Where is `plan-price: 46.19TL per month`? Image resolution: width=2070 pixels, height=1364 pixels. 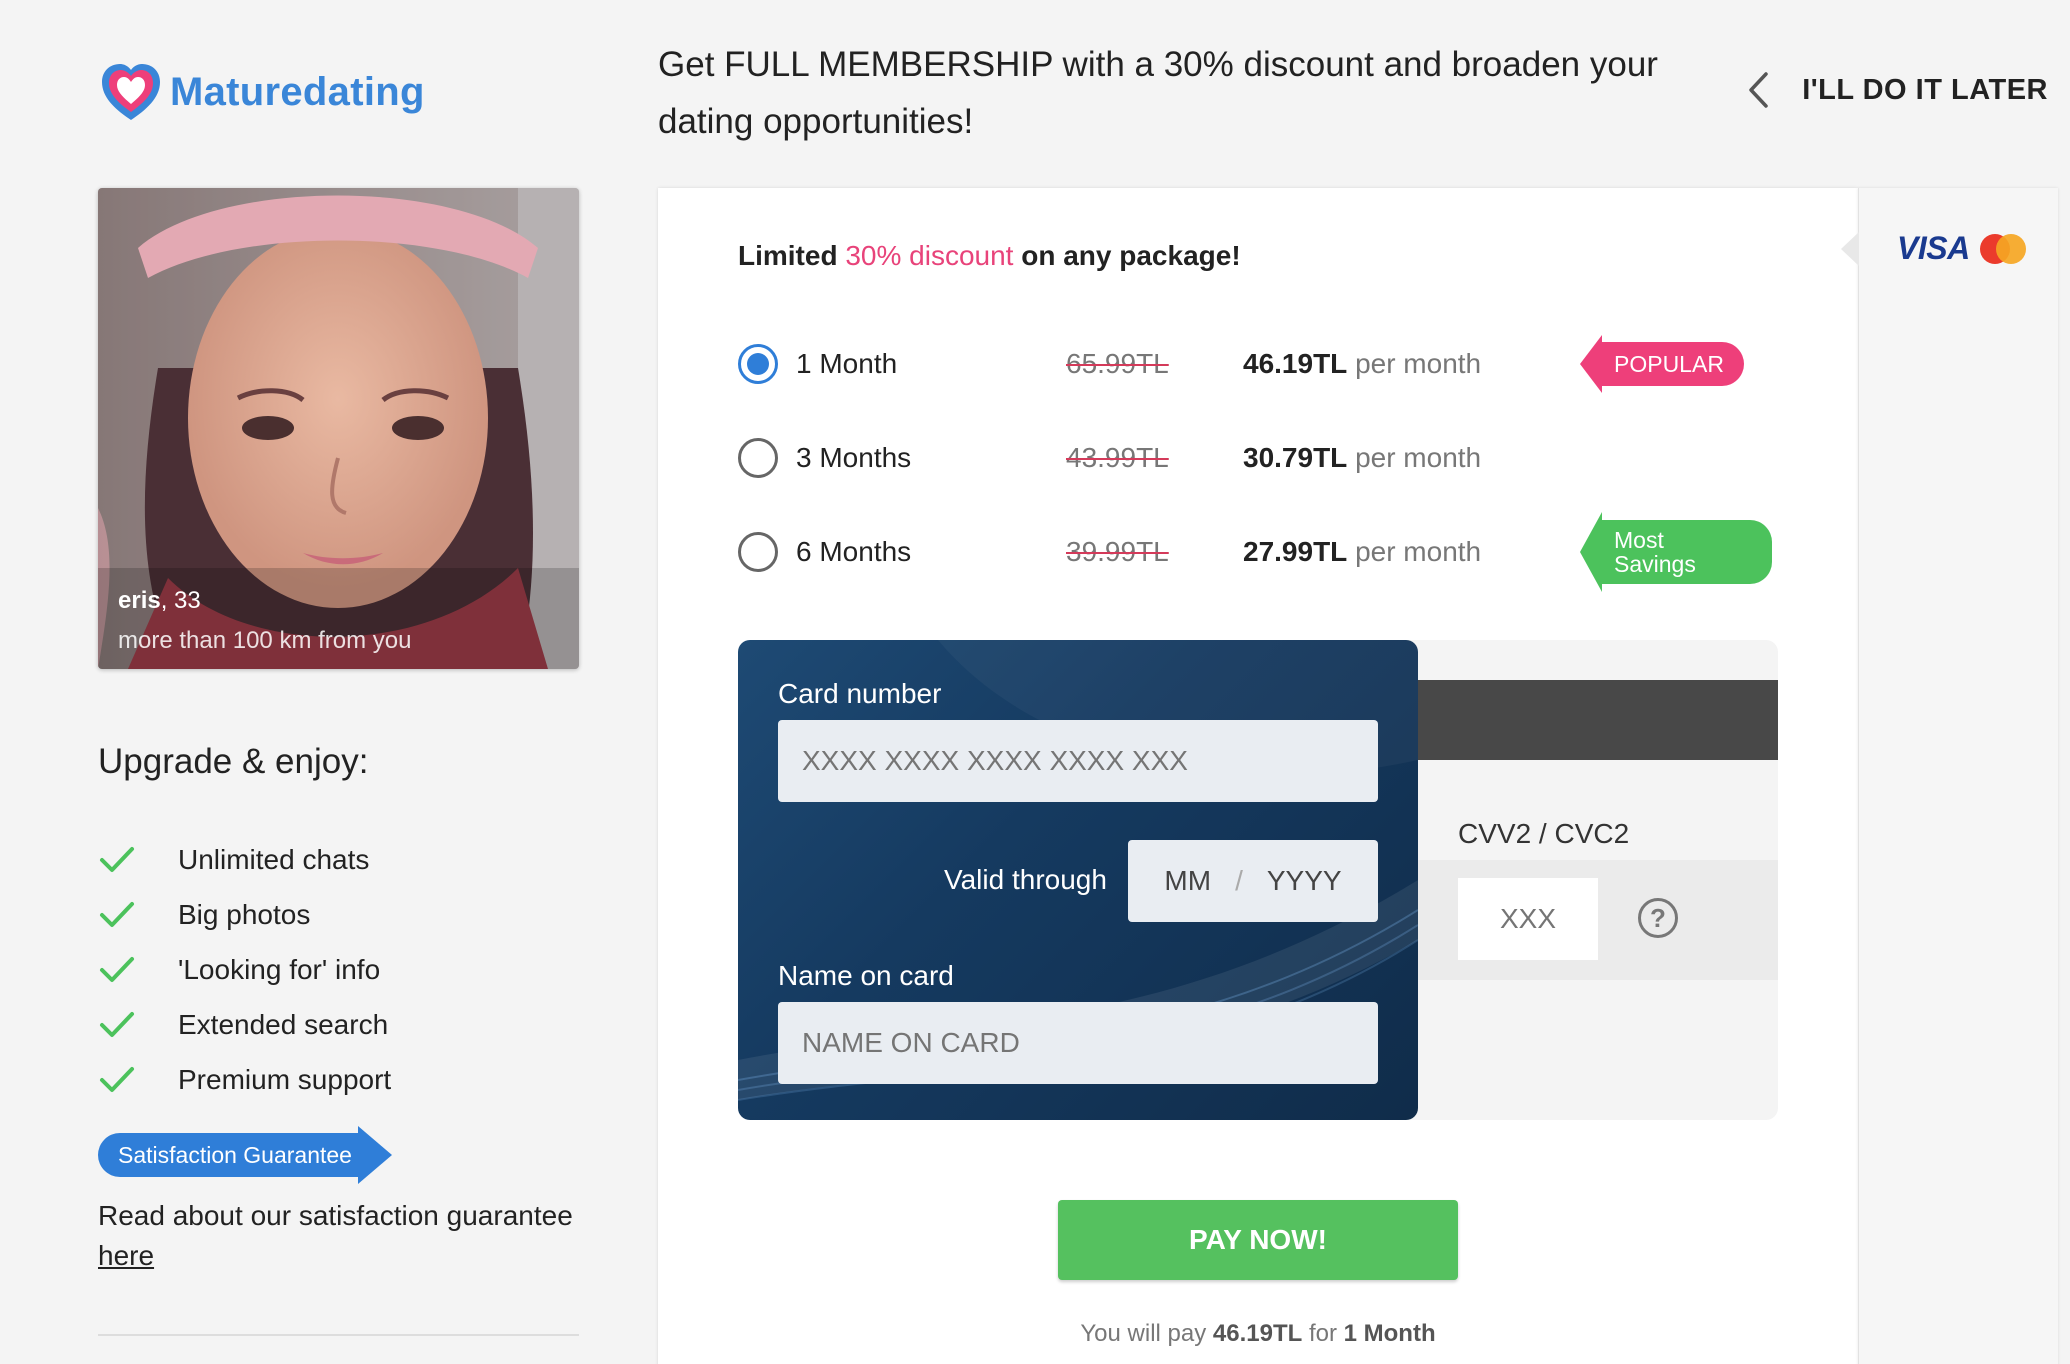 plan-price: 46.19TL per month is located at coordinates (1362, 364).